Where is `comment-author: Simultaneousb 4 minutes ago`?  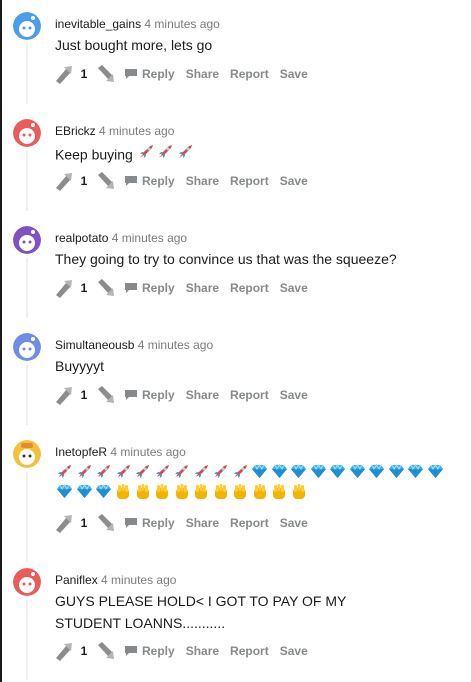
comment-author: Simultaneousb 4 minutes ago is located at coordinates (134, 345).